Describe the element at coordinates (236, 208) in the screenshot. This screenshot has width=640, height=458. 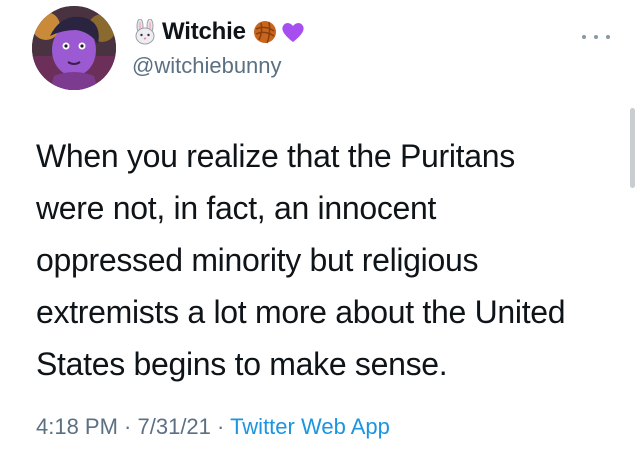
I see `tweet-text-line: were not, in fact, an innocent` at that location.